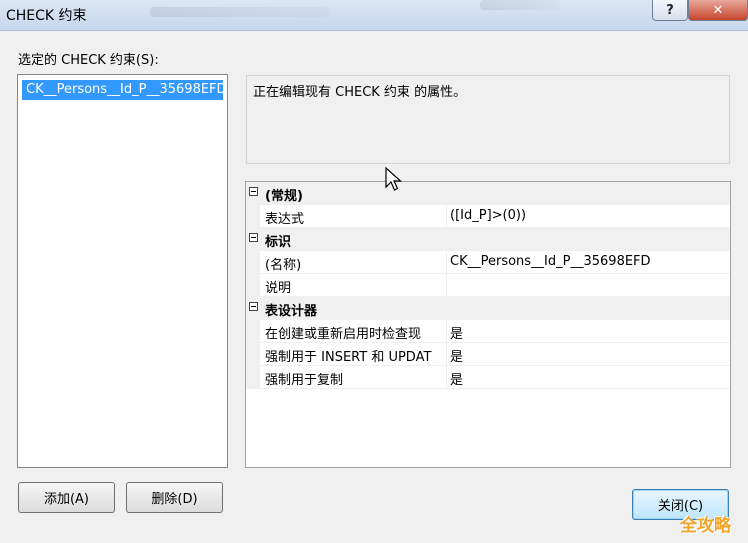  Describe the element at coordinates (46, 16) in the screenshot. I see `window-title: CHECK 约束` at that location.